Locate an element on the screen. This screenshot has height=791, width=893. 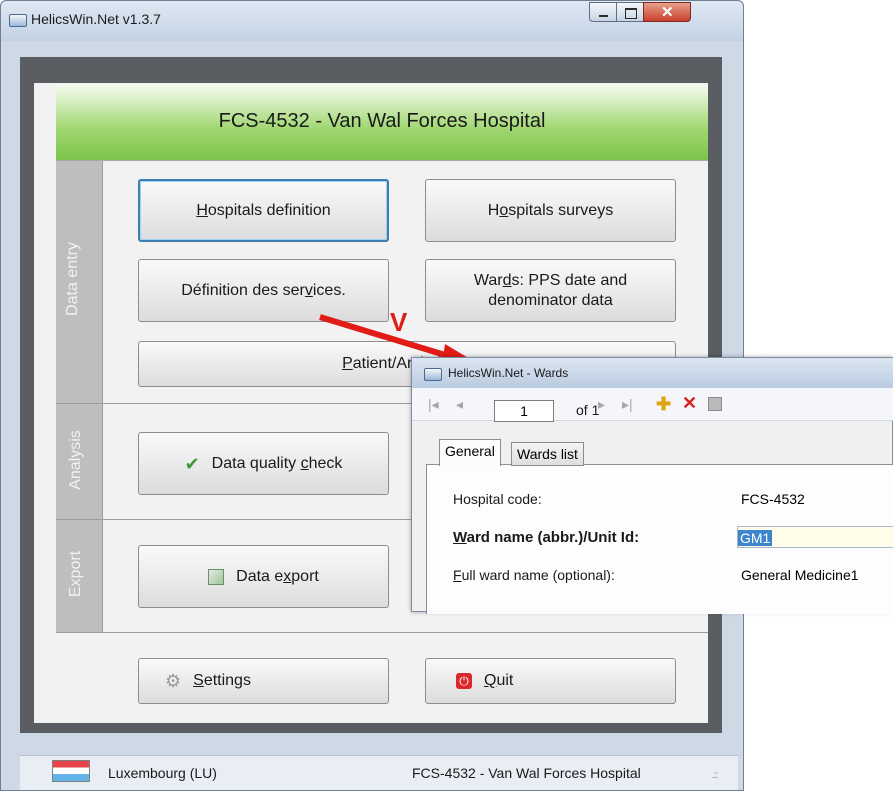
section-data-entry: Data entry is located at coordinates (79, 281).